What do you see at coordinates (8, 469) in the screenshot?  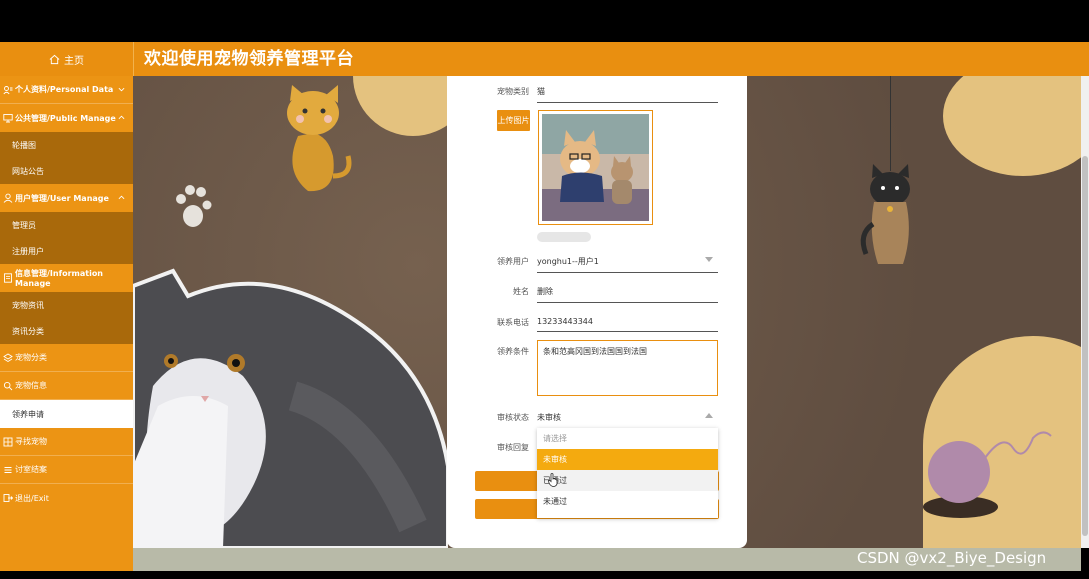 I see `list-icon` at bounding box center [8, 469].